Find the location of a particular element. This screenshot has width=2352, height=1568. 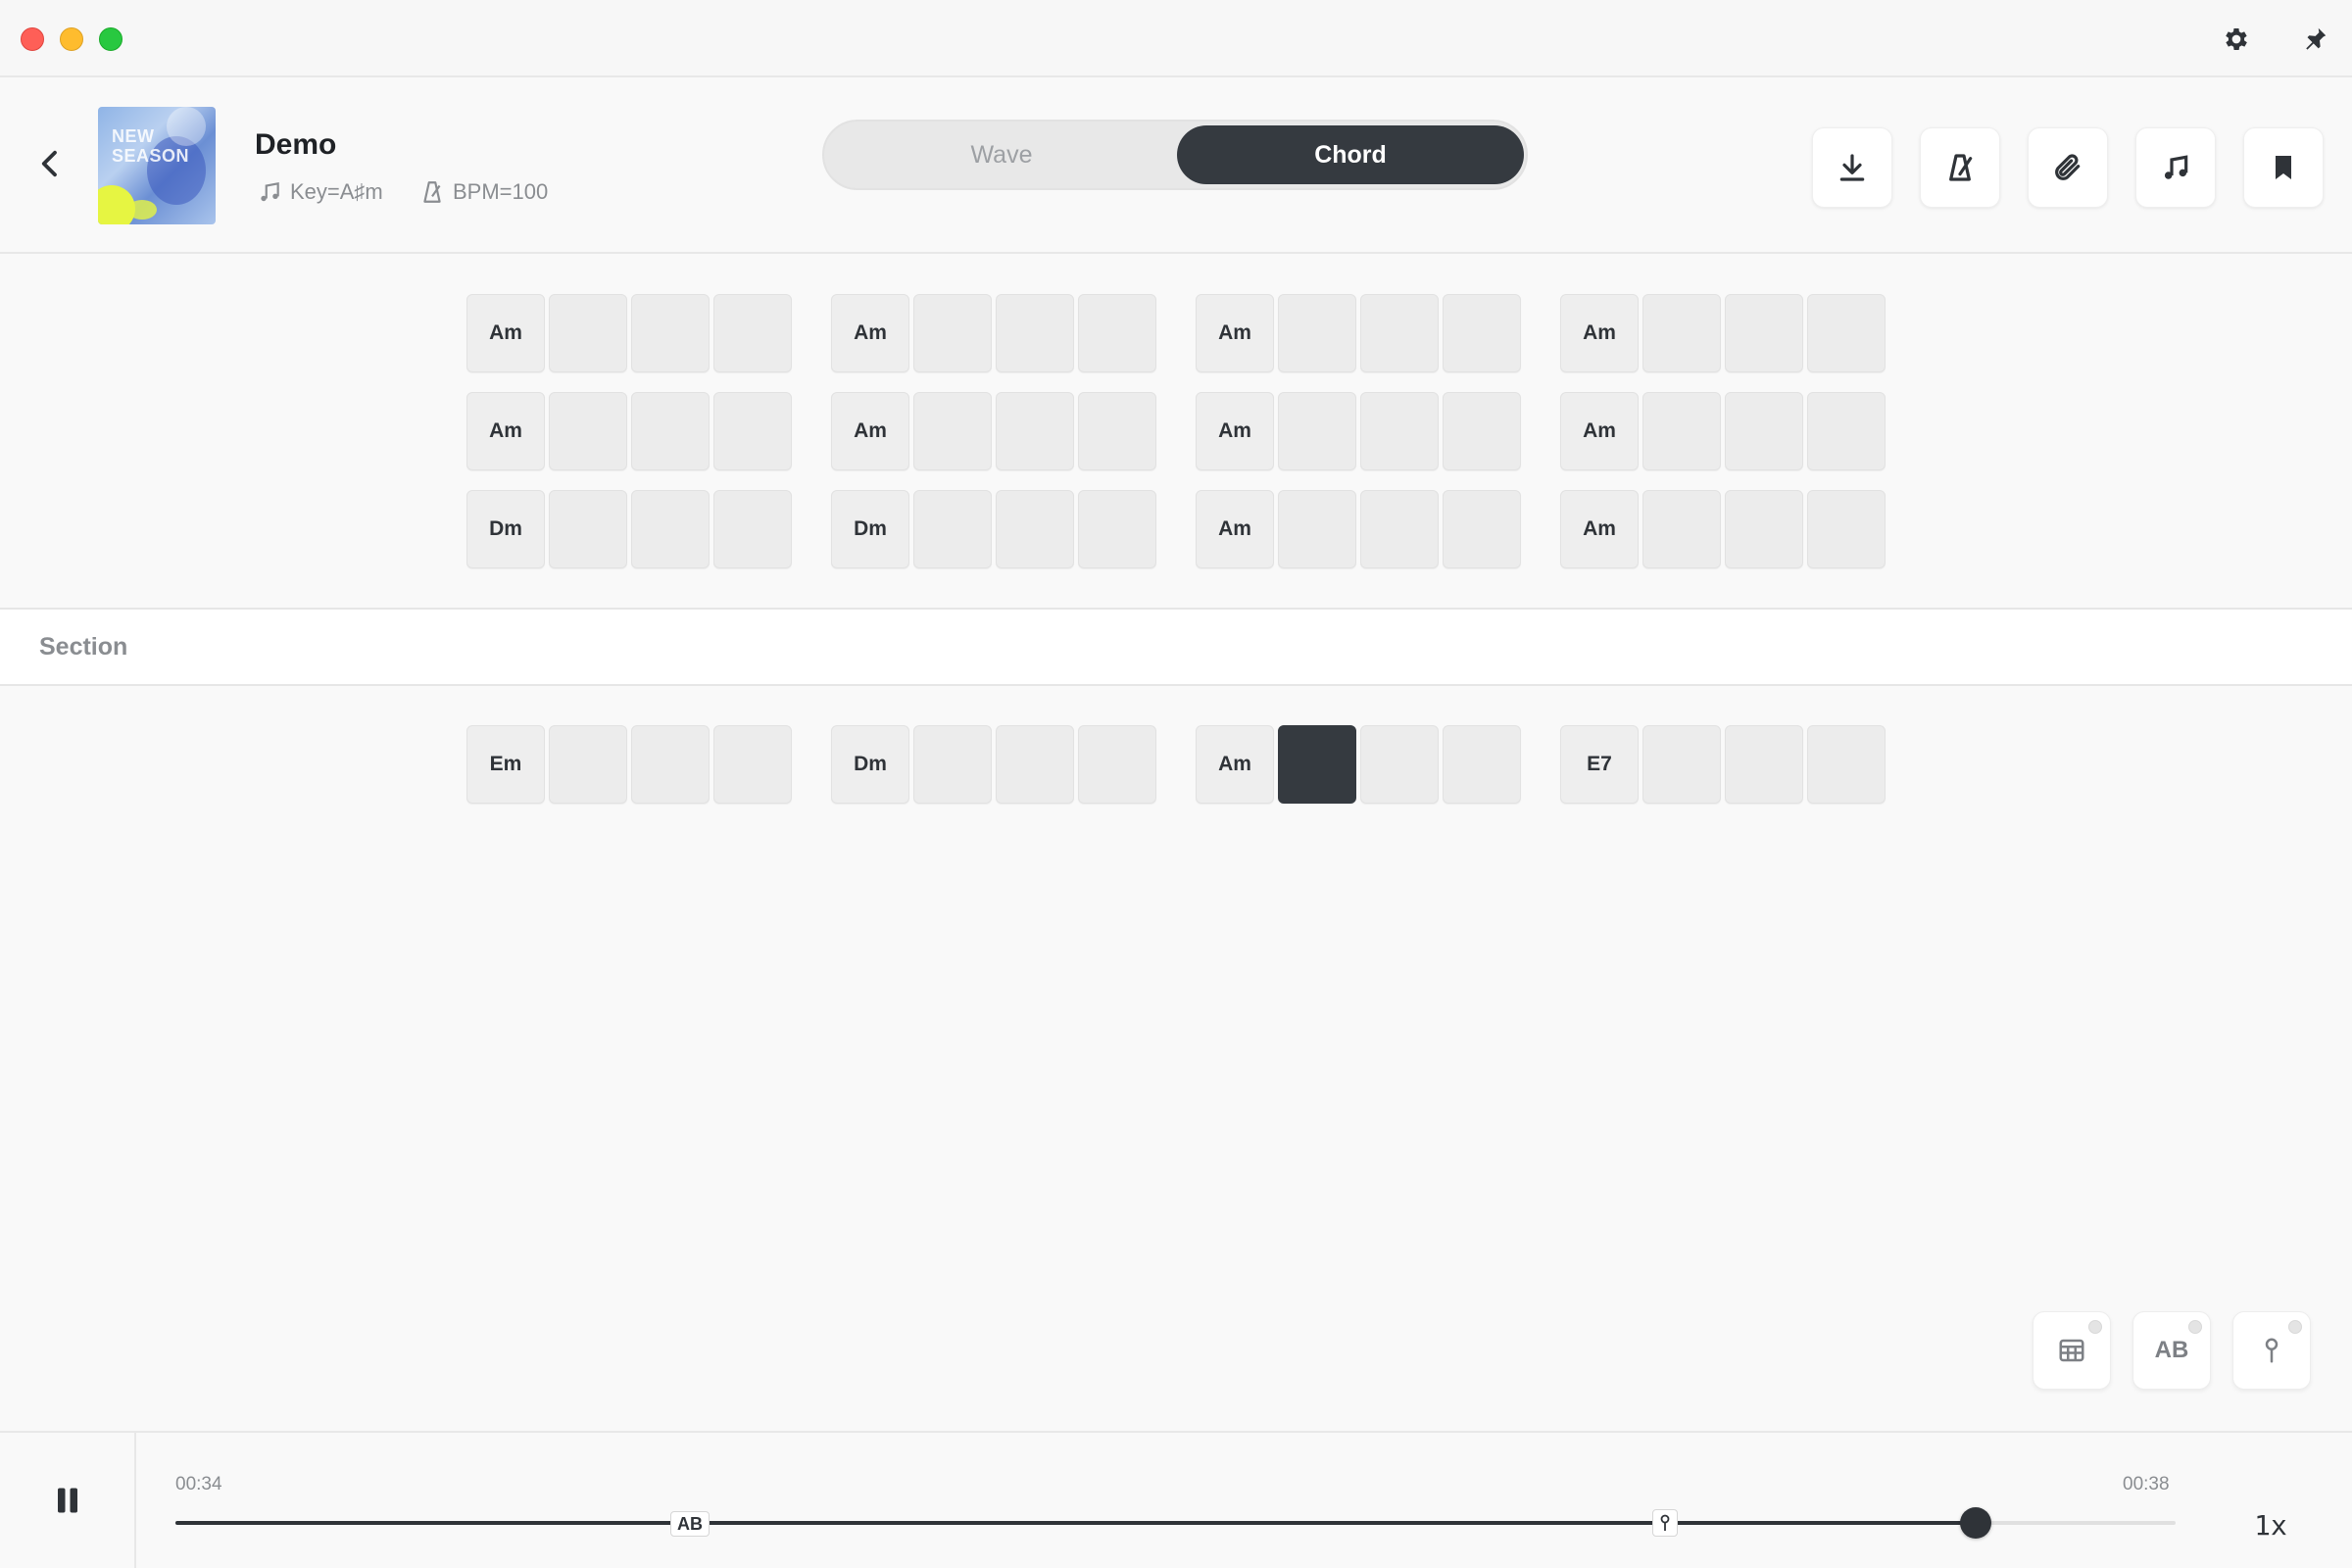

marker-button is located at coordinates (2271, 1350).